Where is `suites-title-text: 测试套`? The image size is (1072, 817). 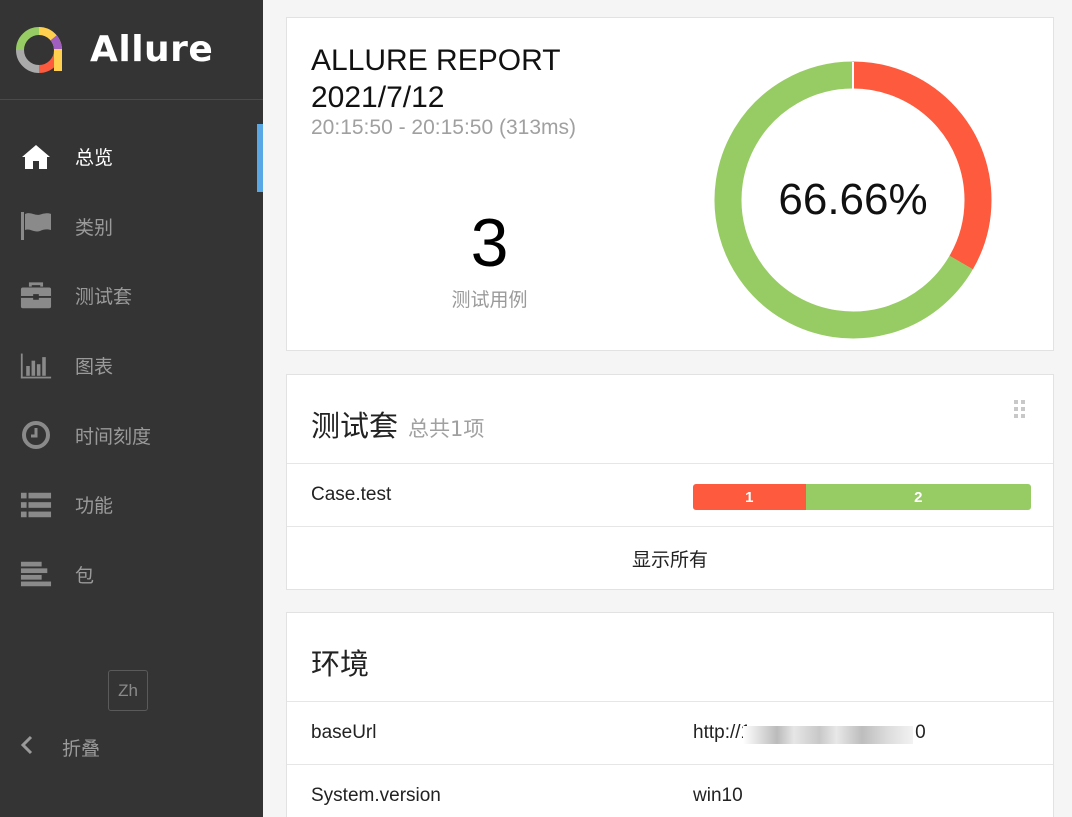 suites-title-text: 测试套 is located at coordinates (355, 426).